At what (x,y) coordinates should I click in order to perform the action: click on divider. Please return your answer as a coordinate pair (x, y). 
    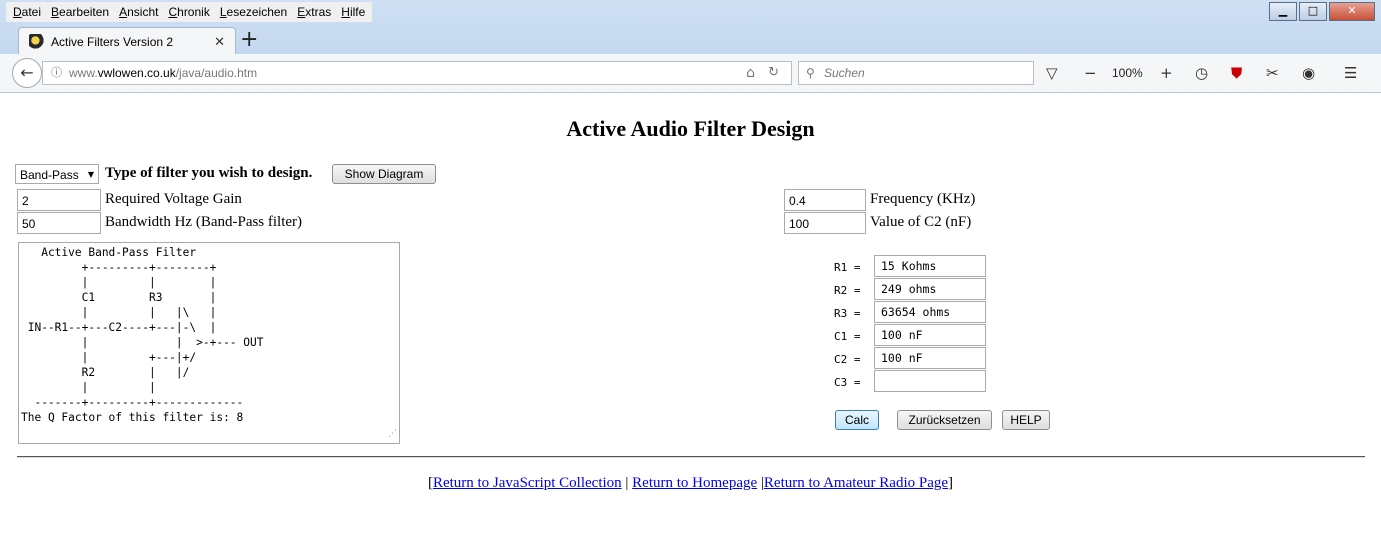
    Looking at the image, I should click on (691, 457).